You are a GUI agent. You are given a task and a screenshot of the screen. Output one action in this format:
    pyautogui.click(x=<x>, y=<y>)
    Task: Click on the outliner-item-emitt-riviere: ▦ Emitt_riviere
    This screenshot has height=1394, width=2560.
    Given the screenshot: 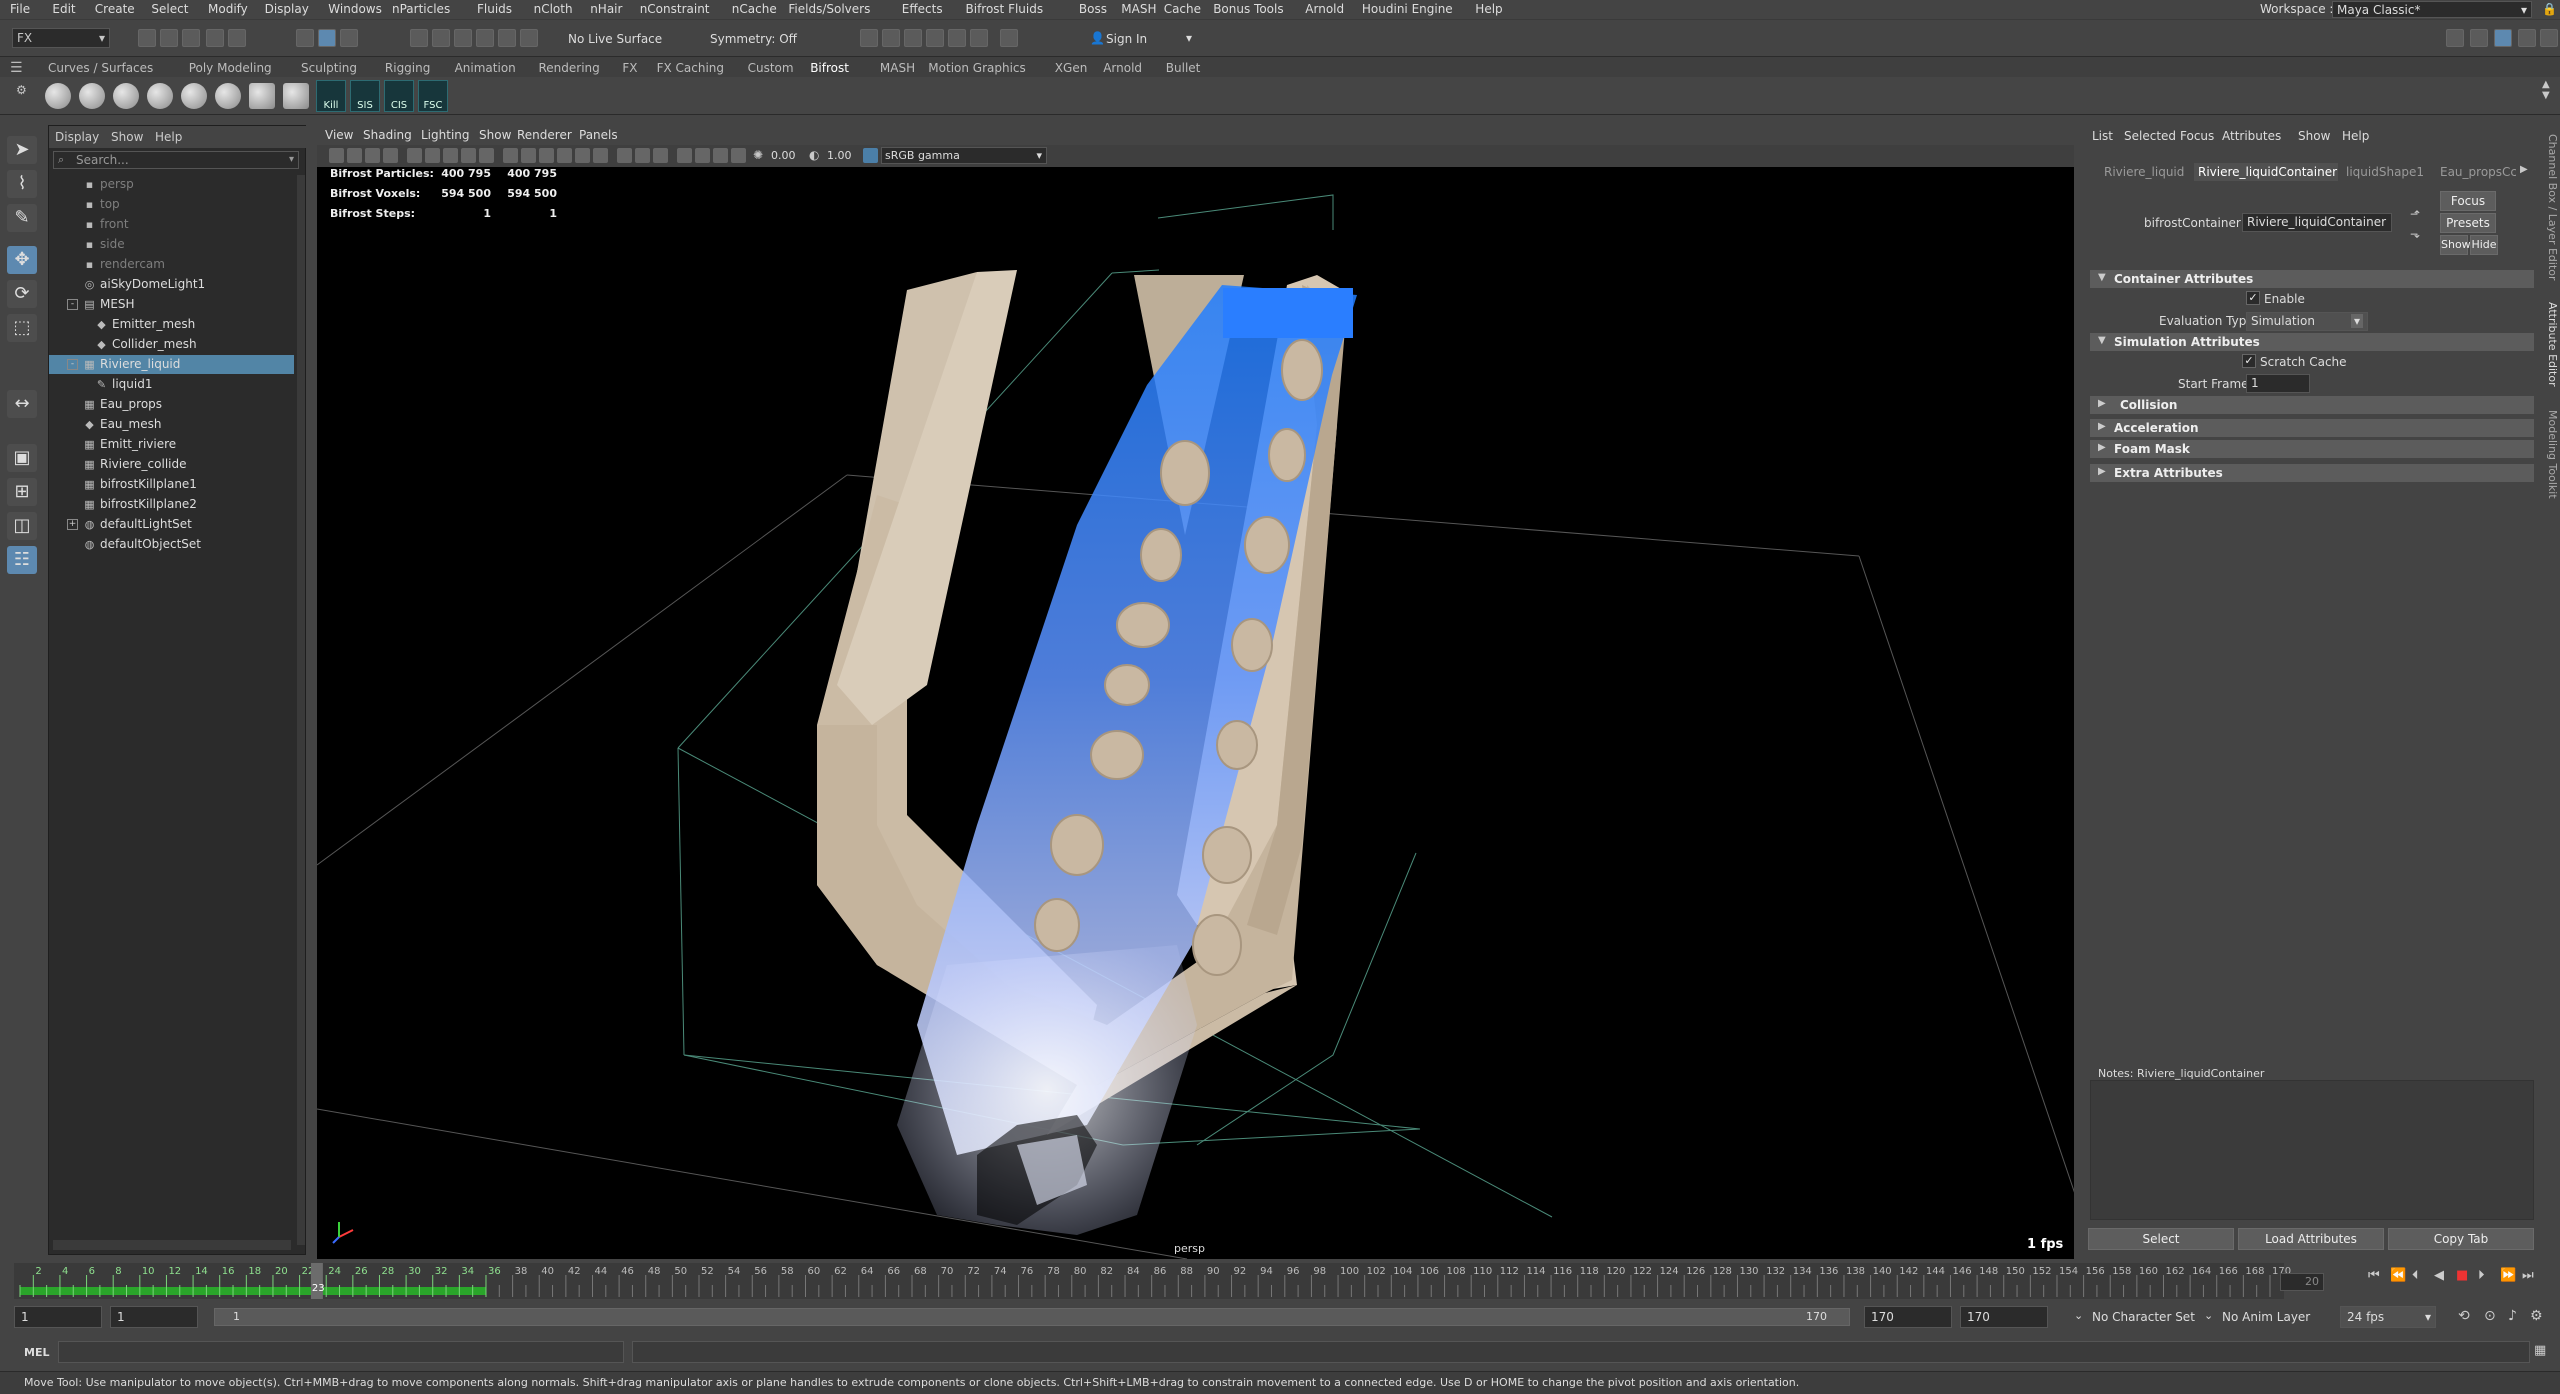 What is the action you would take?
    pyautogui.click(x=171, y=444)
    